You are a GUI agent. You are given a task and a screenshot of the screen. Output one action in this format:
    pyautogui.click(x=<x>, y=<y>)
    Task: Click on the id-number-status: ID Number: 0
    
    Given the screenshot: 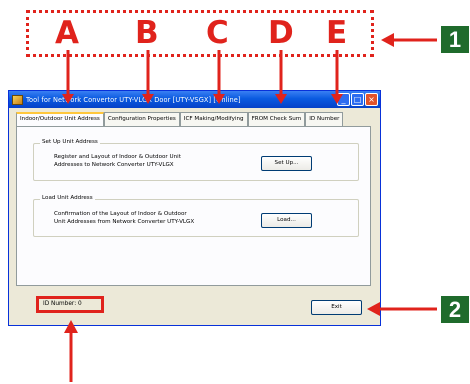 What is the action you would take?
    pyautogui.click(x=70, y=304)
    